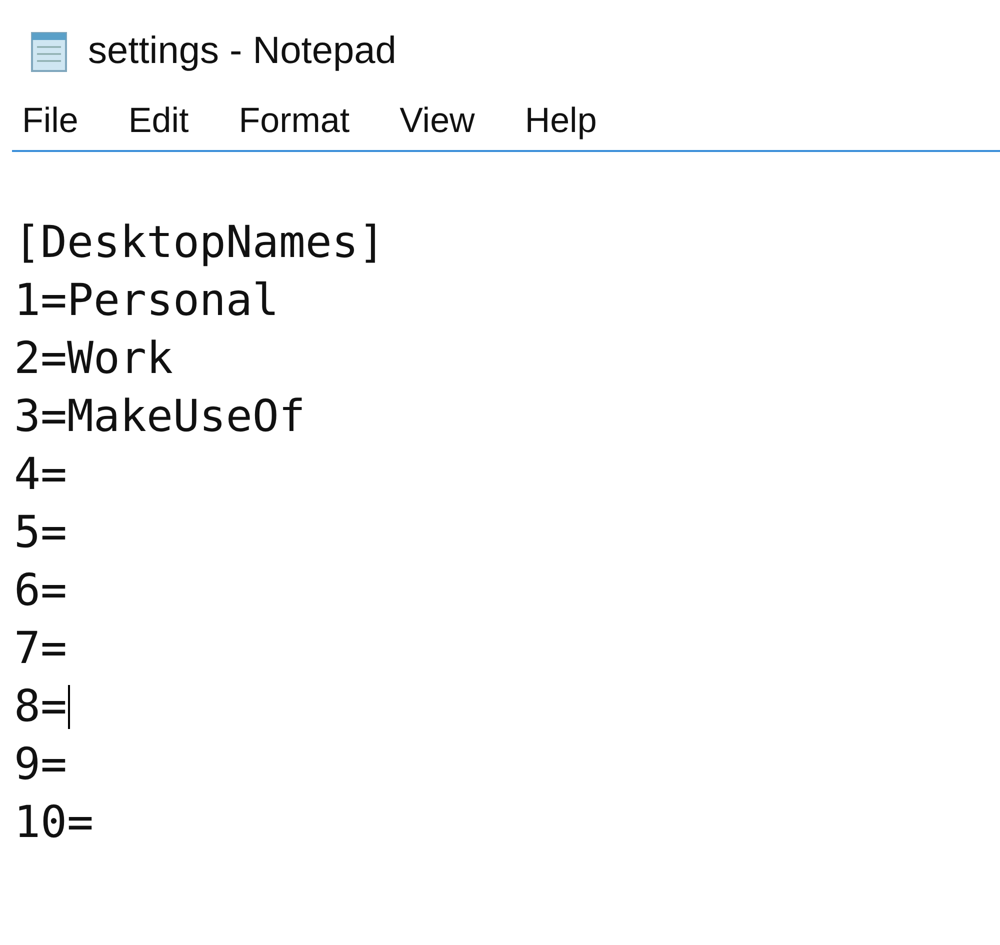  Describe the element at coordinates (560, 120) in the screenshot. I see `menu-item: Help` at that location.